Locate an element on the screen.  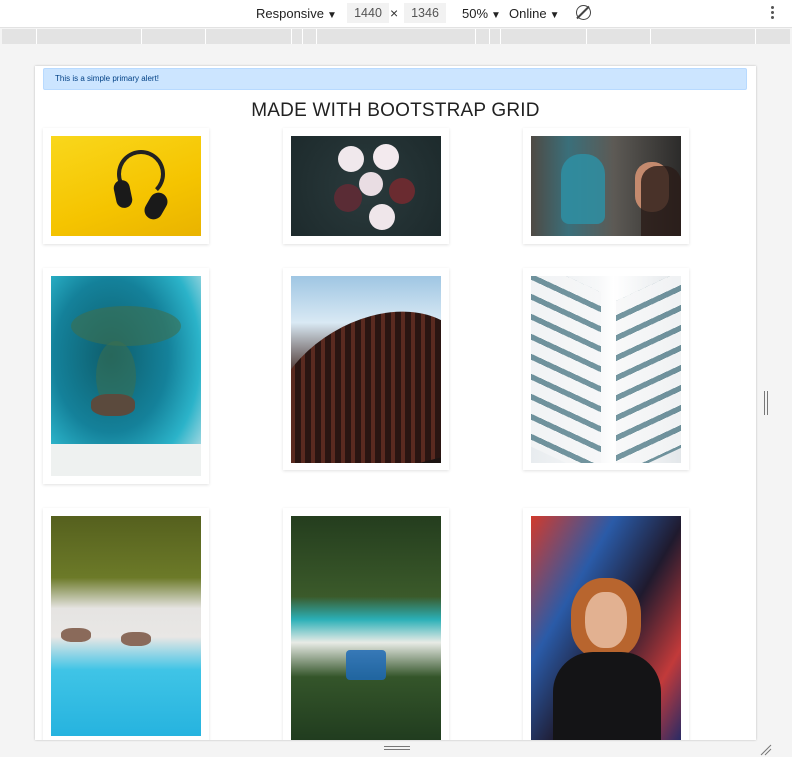
throttling-label: Online is located at coordinates (528, 13).